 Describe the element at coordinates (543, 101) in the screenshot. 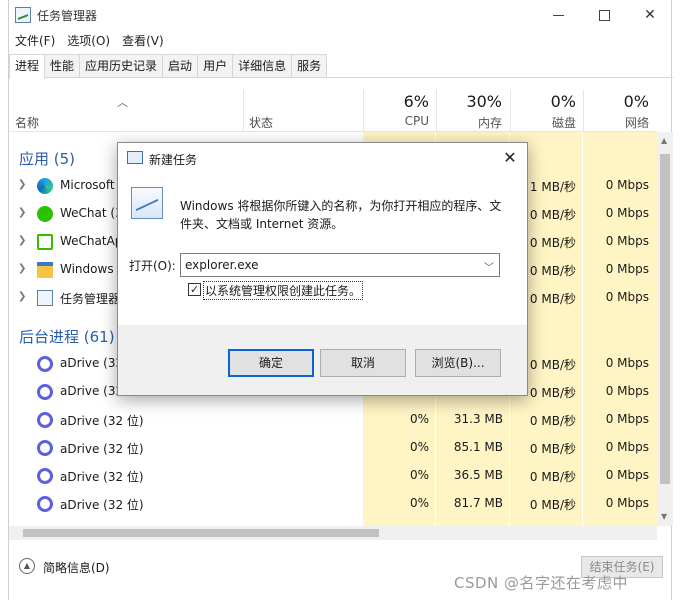

I see `disk-total: 0%` at that location.